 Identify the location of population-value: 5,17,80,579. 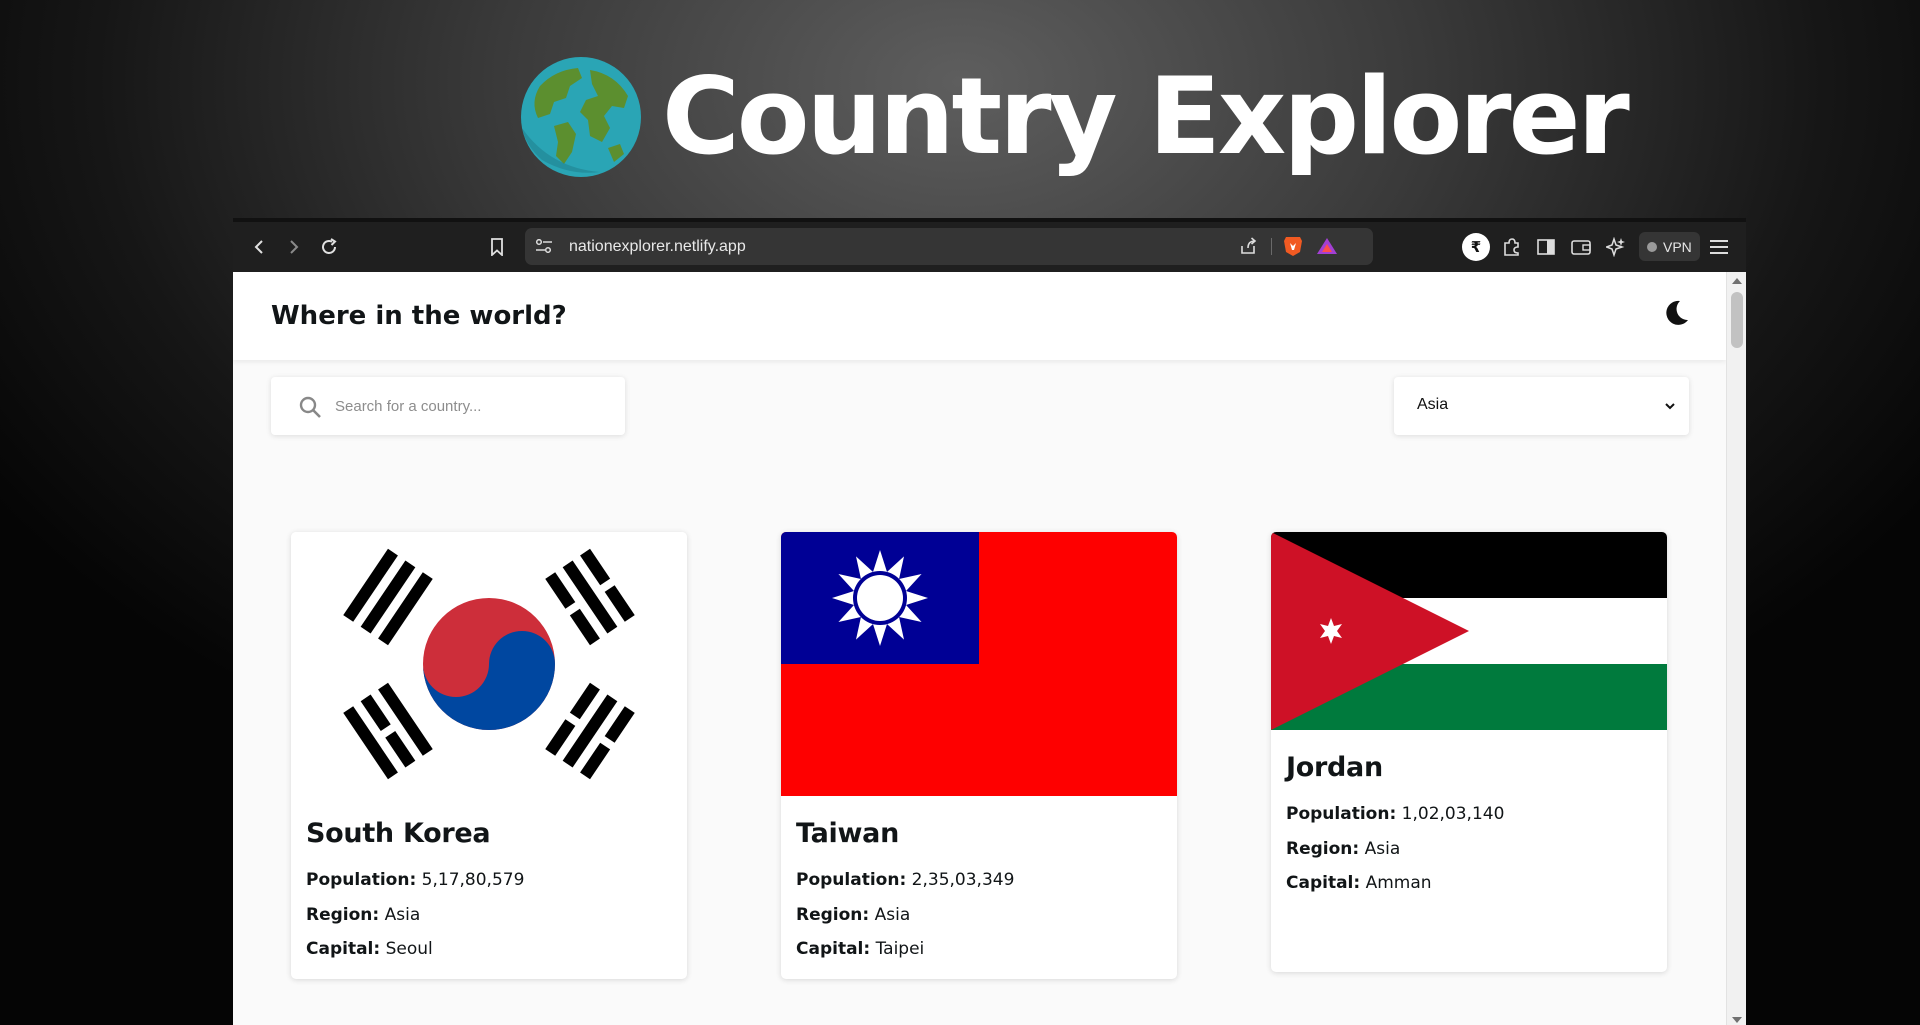
(473, 880).